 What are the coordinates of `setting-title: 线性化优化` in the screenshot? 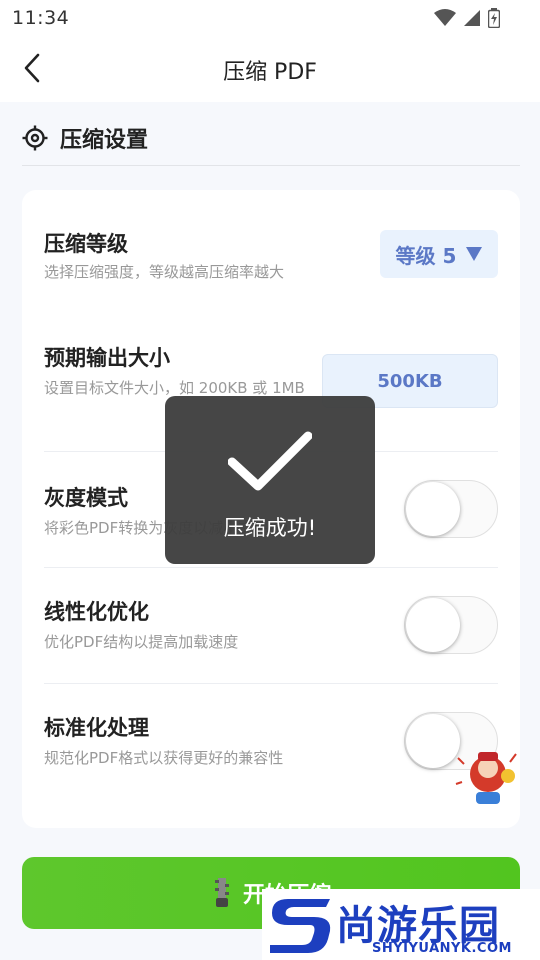 It's located at (96, 612).